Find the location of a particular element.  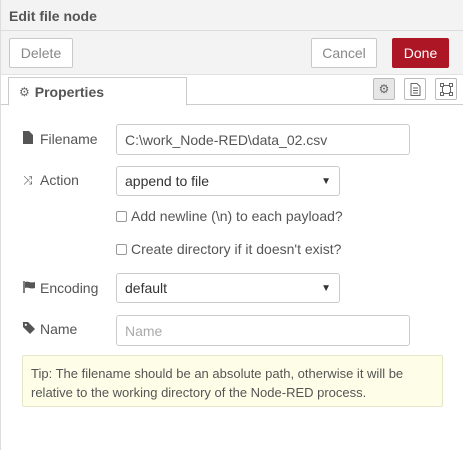

encoding-label: Encoding is located at coordinates (60, 288).